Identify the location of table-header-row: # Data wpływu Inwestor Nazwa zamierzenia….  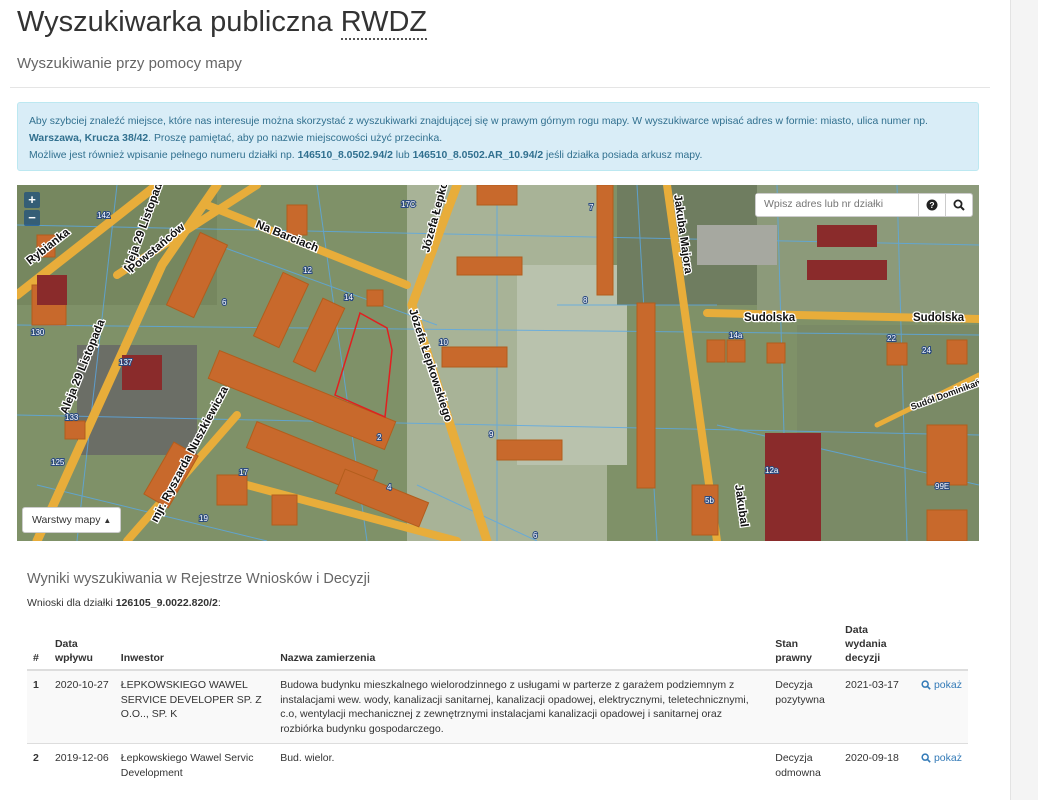
(497, 645).